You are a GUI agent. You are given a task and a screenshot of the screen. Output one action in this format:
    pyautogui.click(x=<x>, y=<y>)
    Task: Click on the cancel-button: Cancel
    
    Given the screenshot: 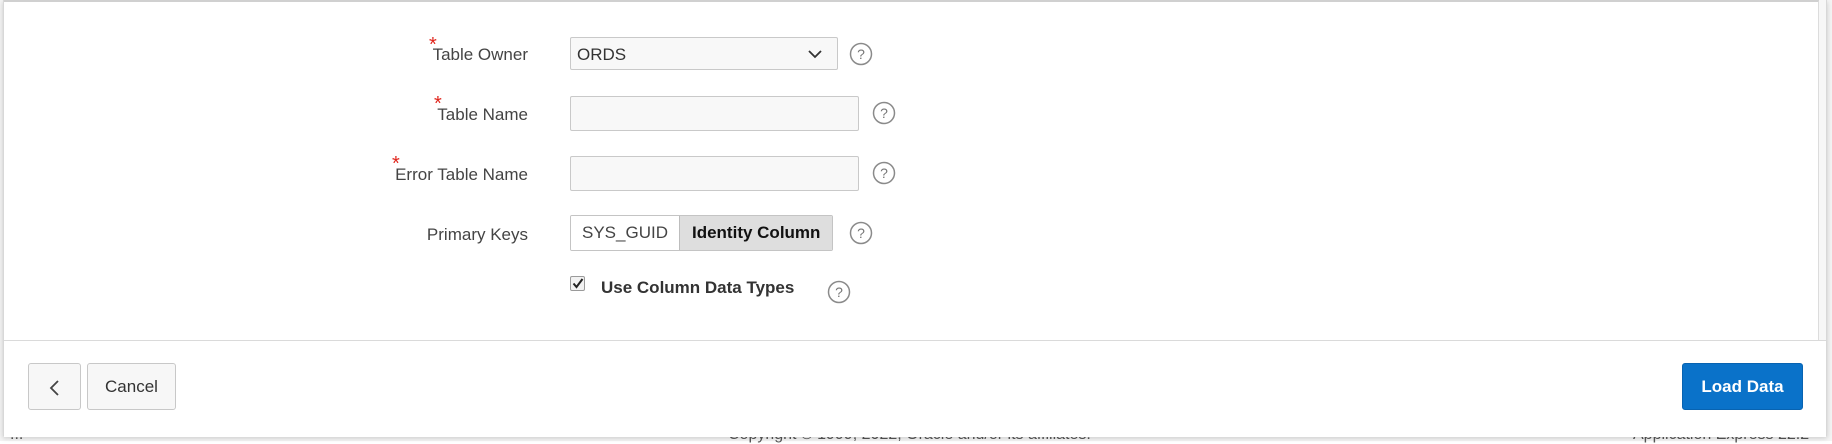 What is the action you would take?
    pyautogui.click(x=131, y=386)
    